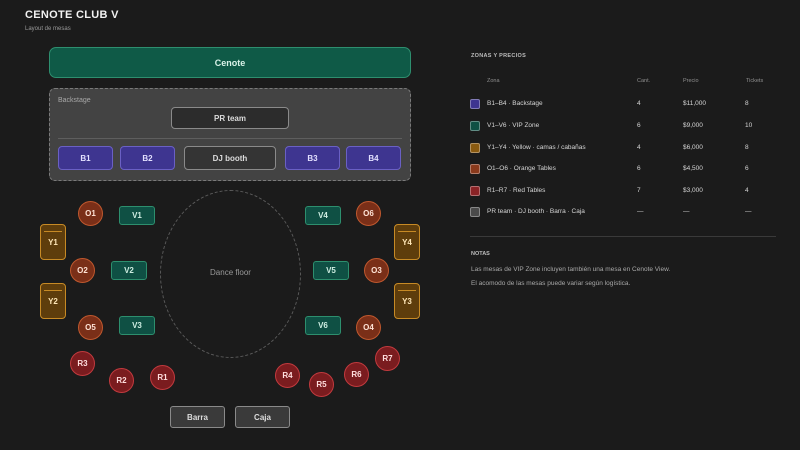 This screenshot has width=800, height=450. I want to click on table-o2: O2, so click(82, 270).